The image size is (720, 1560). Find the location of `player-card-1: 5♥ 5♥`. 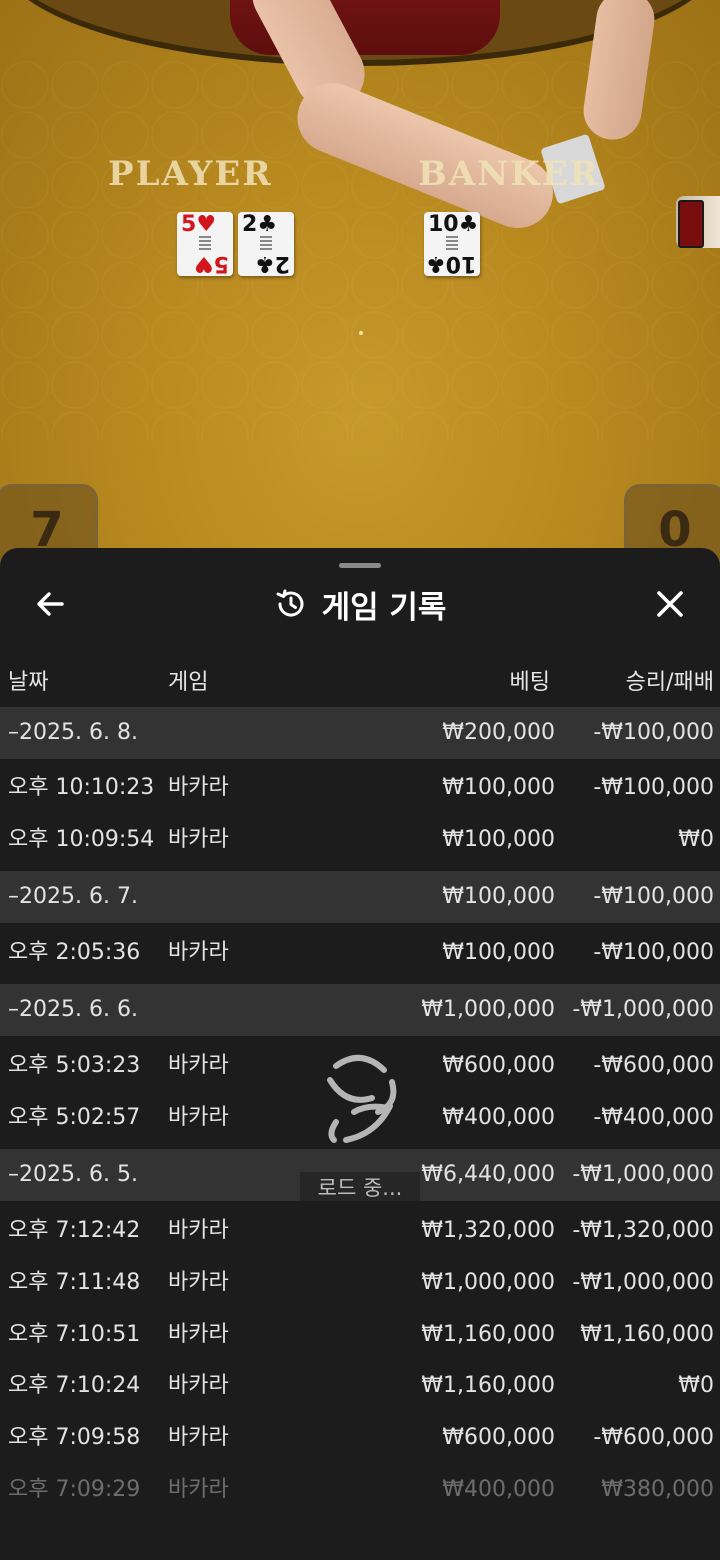

player-card-1: 5♥ 5♥ is located at coordinates (205, 244).